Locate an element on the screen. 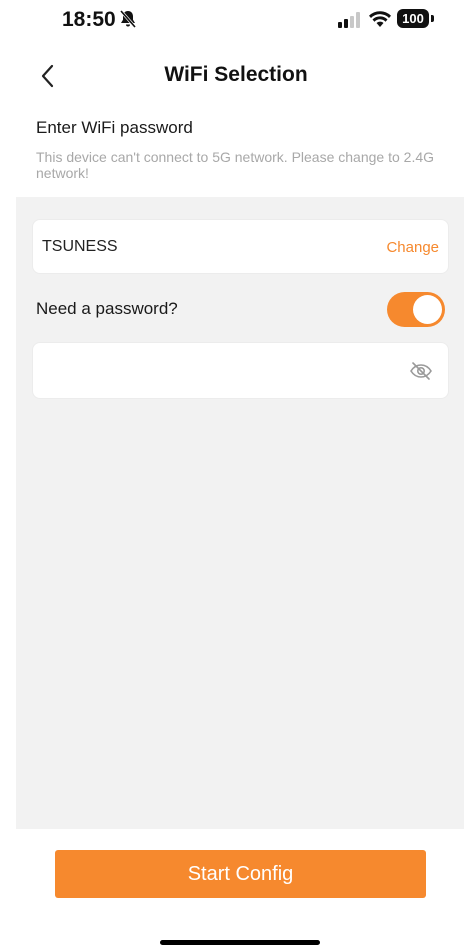 The width and height of the screenshot is (472, 945). wifi-icon is located at coordinates (380, 19).